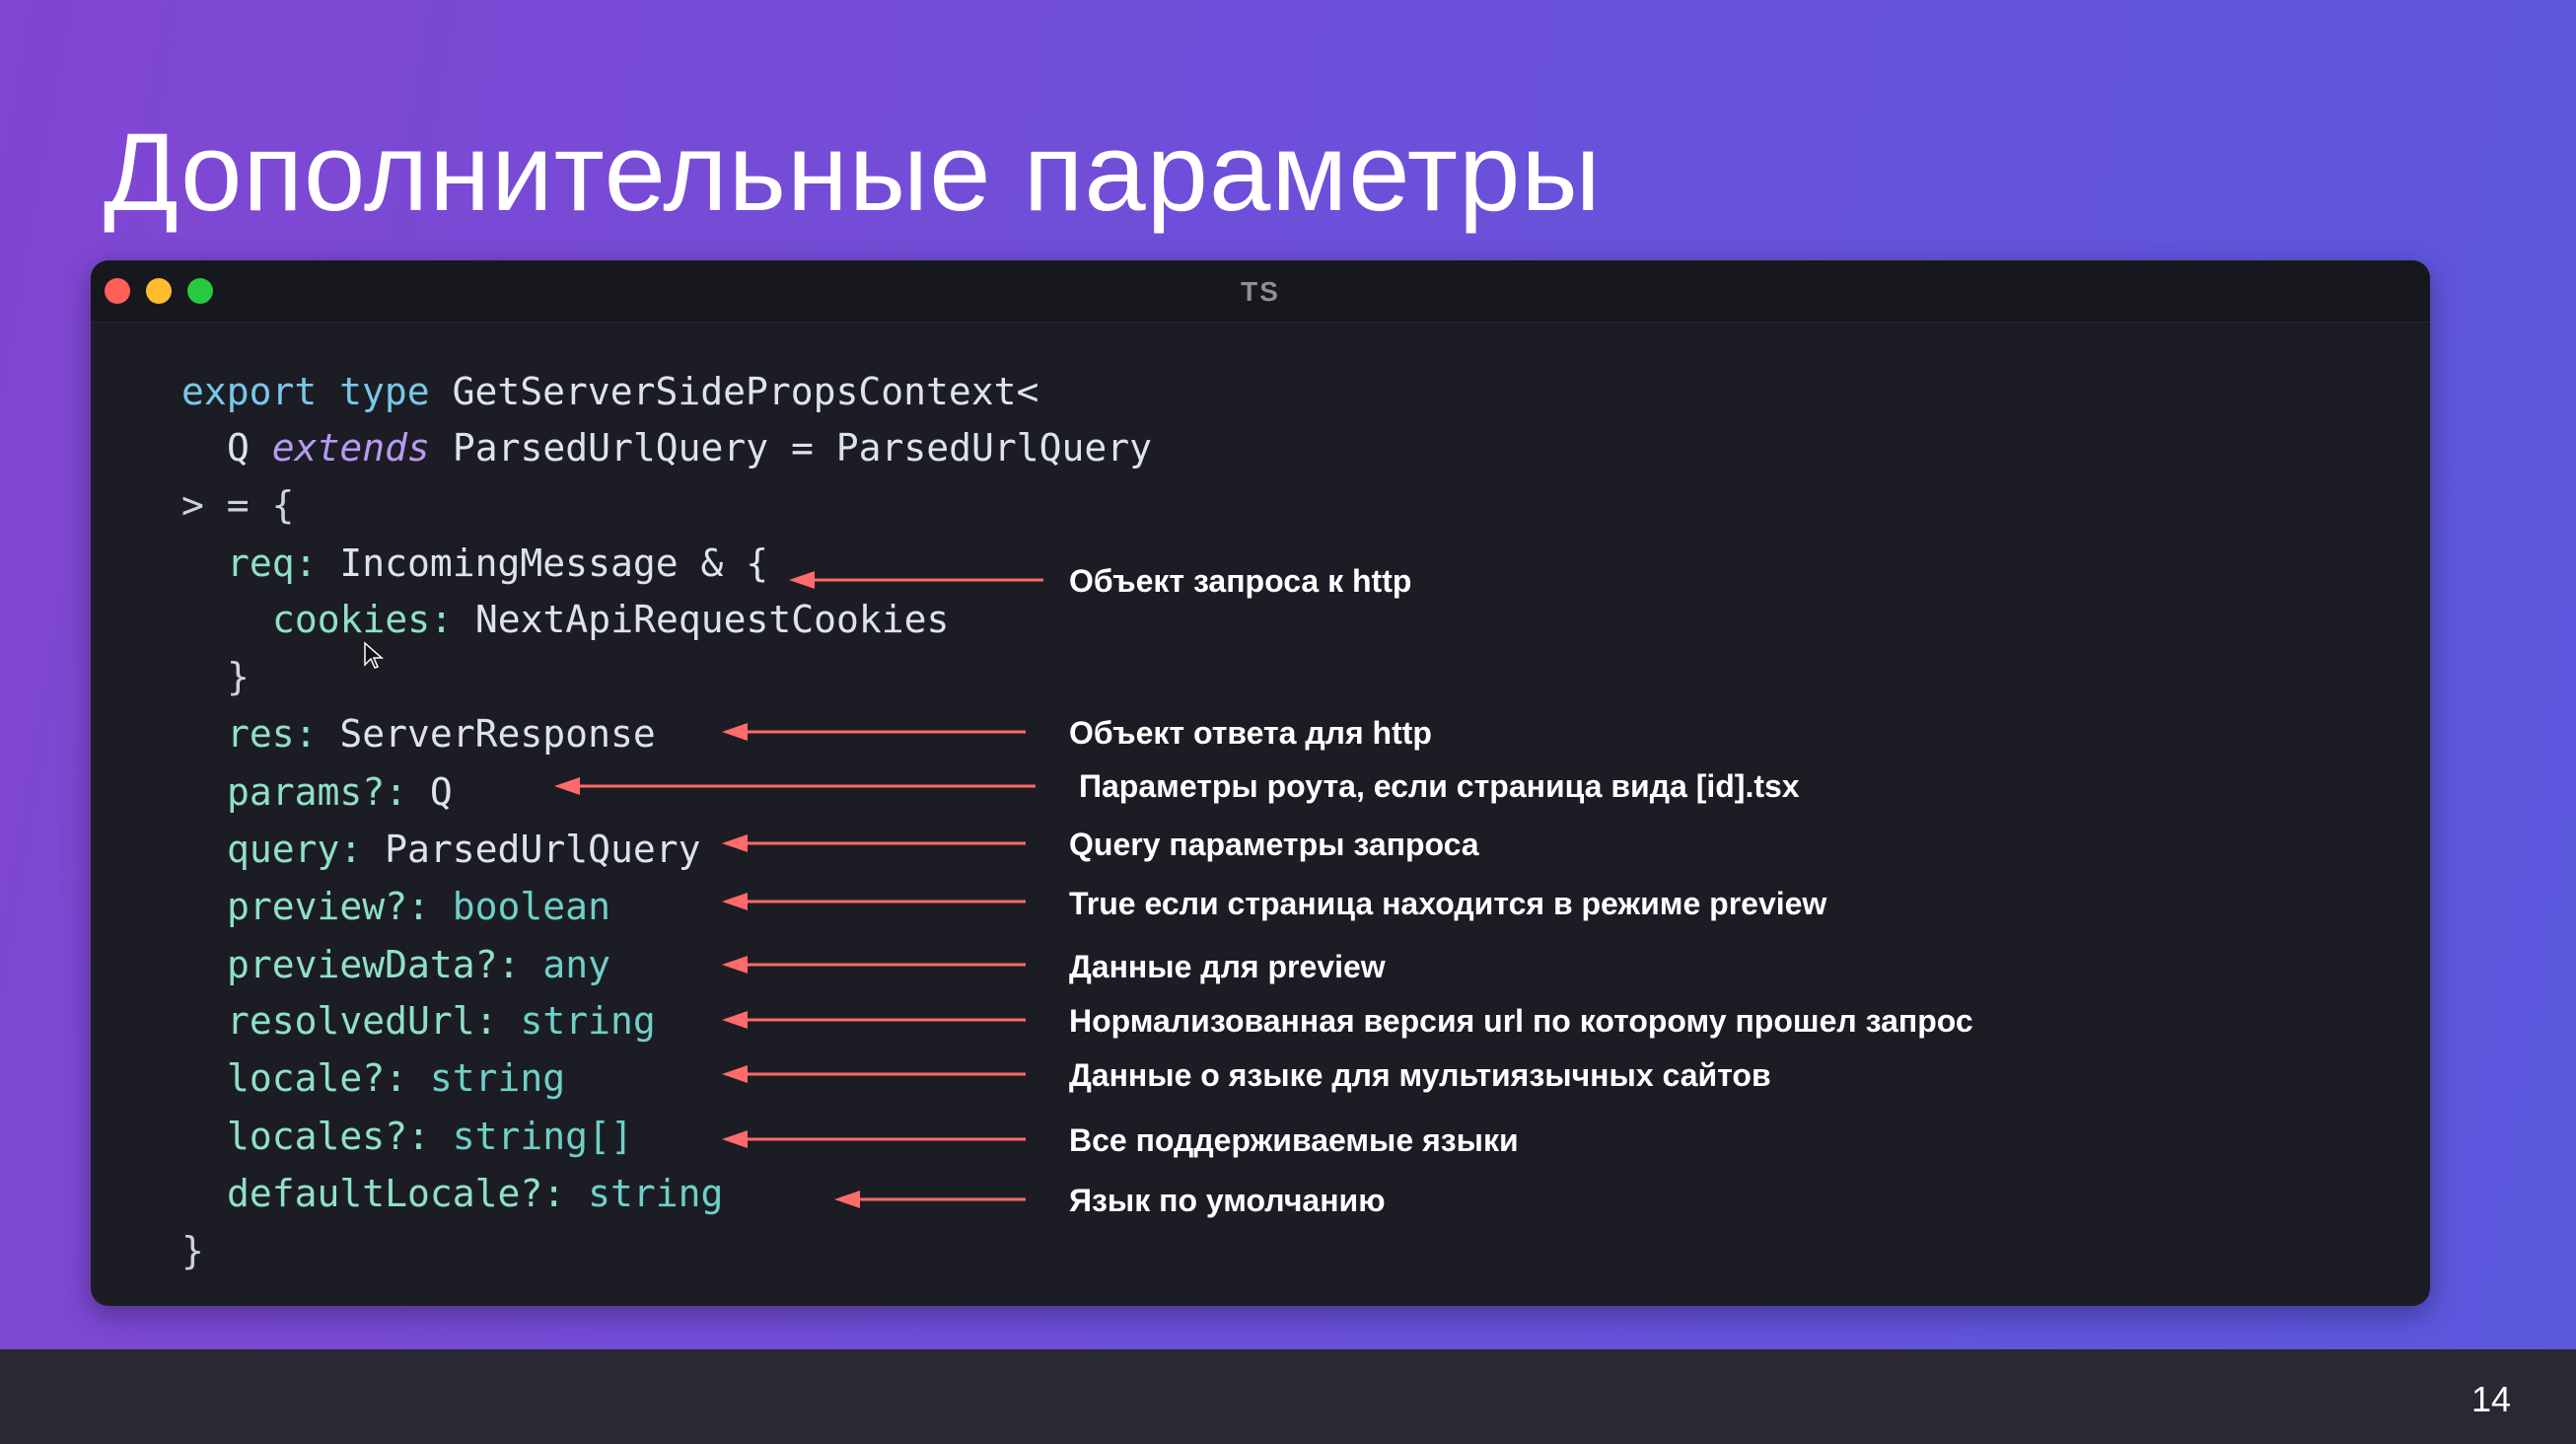 The image size is (2576, 1444). What do you see at coordinates (497, 1078) in the screenshot?
I see `type-locale: string` at bounding box center [497, 1078].